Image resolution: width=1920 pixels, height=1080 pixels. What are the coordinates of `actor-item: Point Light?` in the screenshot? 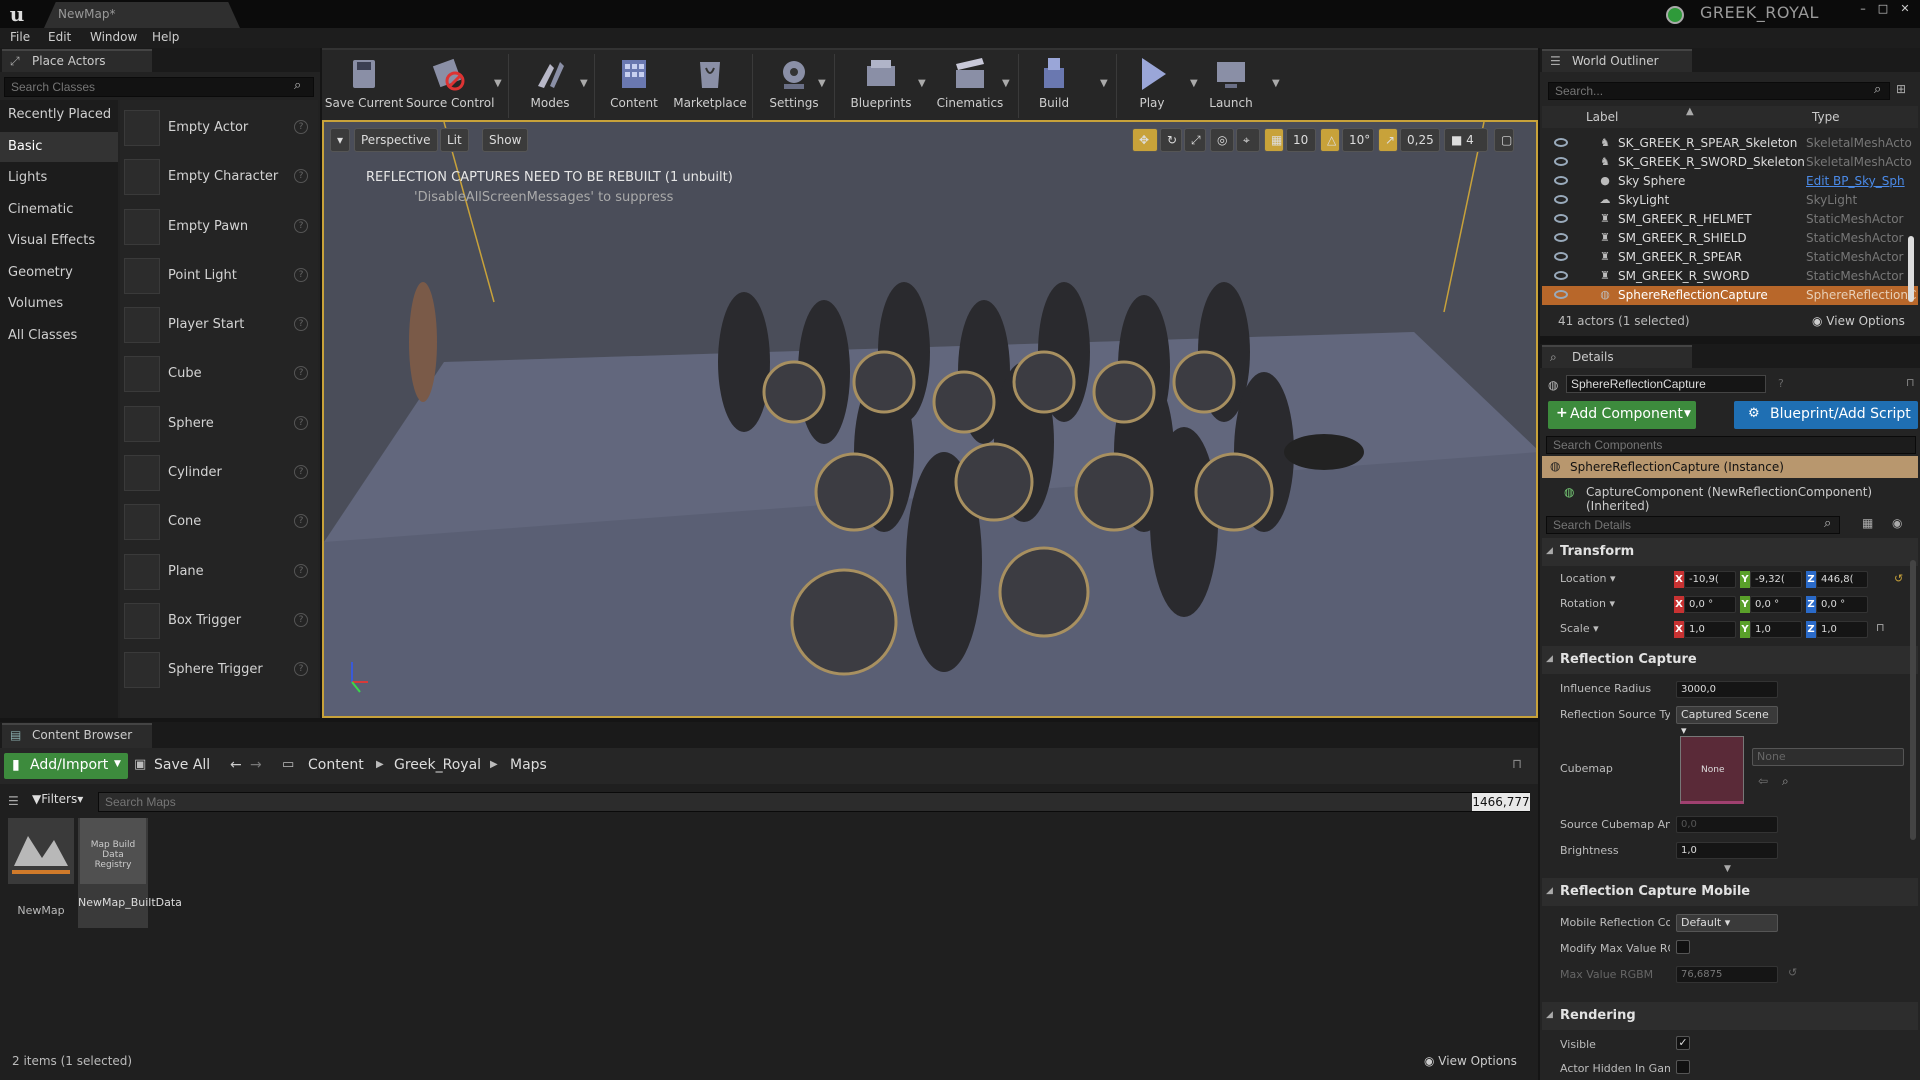 It's located at (219, 276).